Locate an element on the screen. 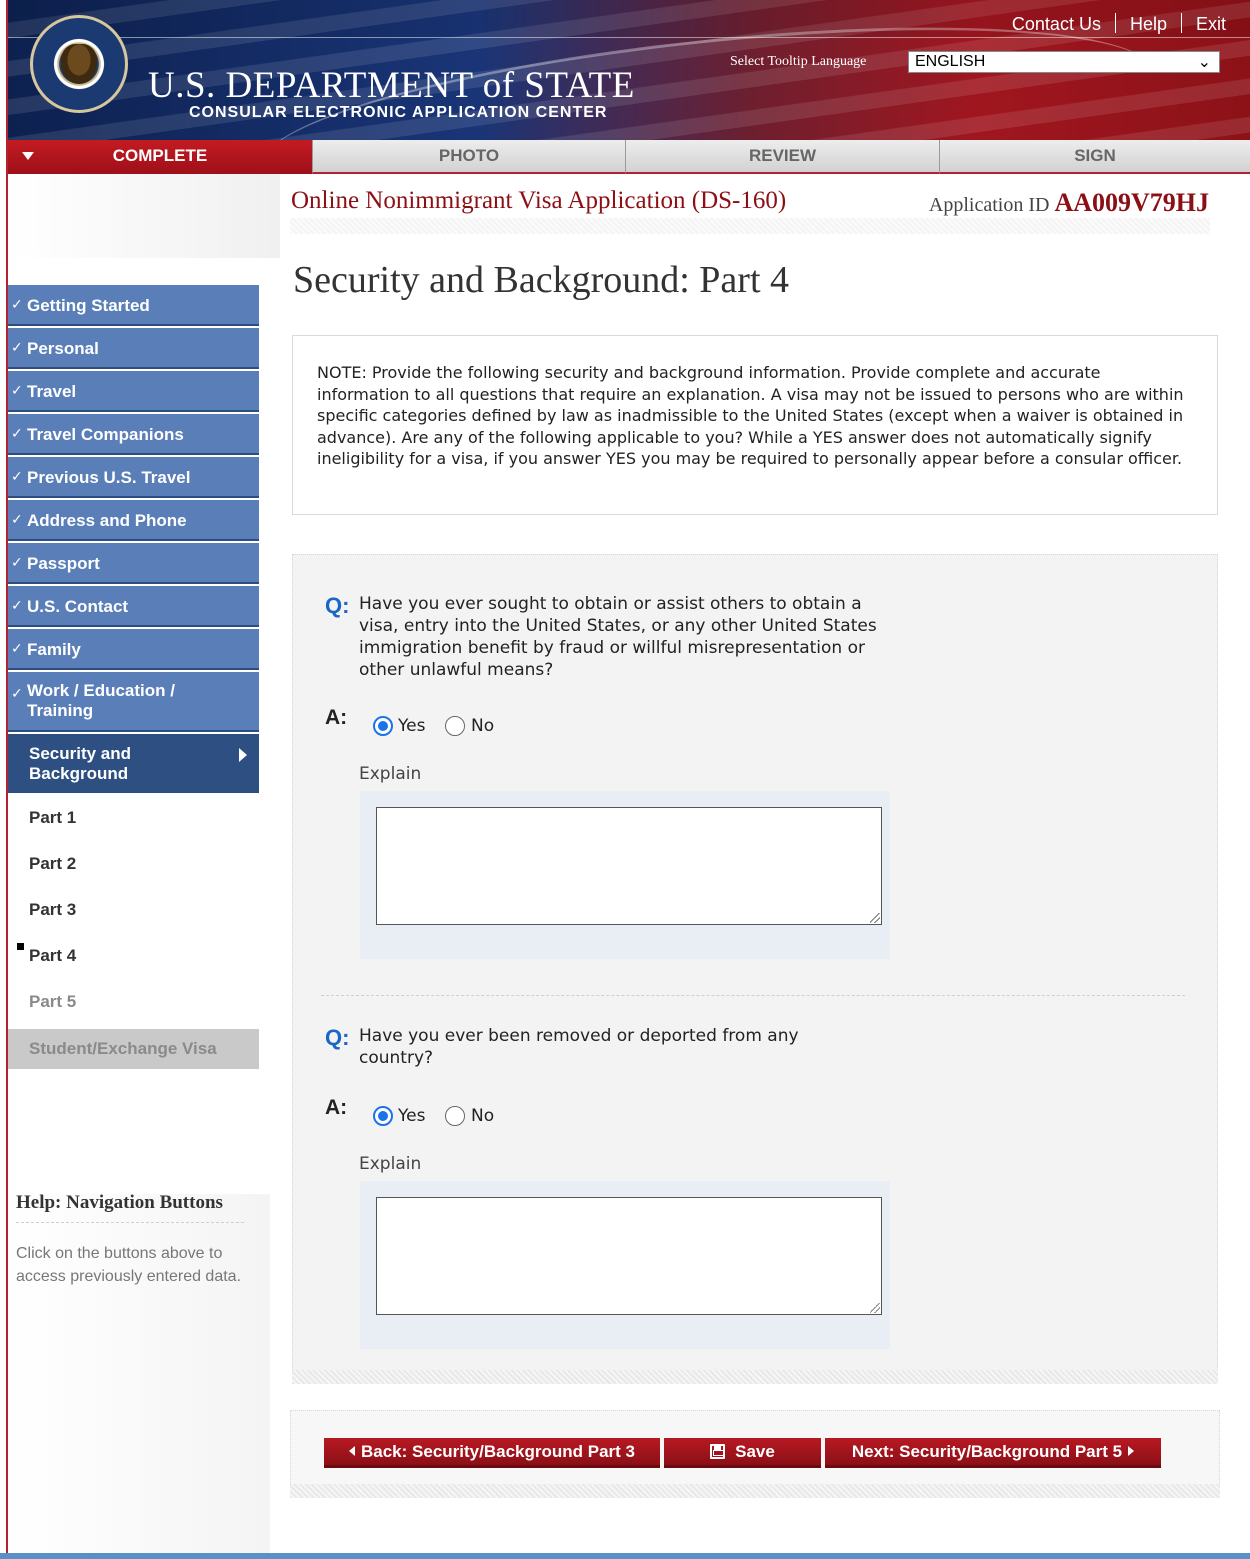  progress-tabs: COMPLETE PHOTO REVIEW SIGN is located at coordinates (629, 157).